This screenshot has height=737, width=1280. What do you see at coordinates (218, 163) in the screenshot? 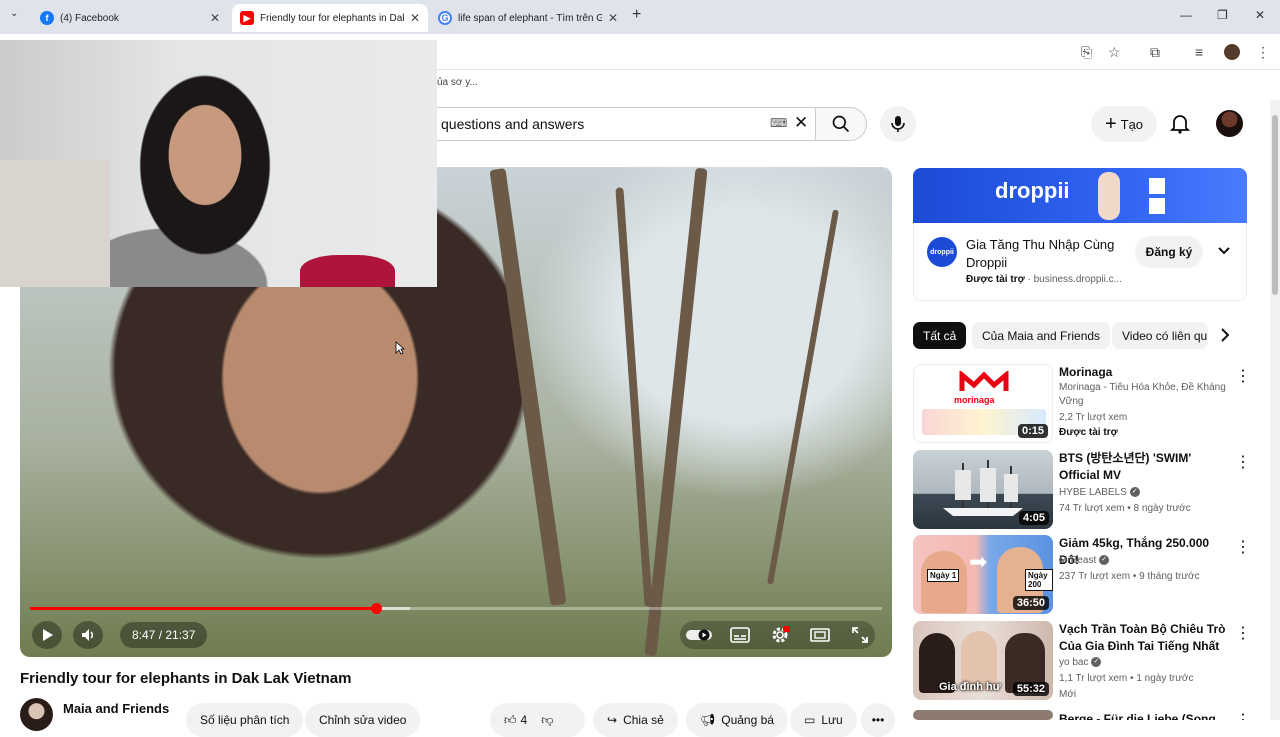
I see `webcam-overlay` at bounding box center [218, 163].